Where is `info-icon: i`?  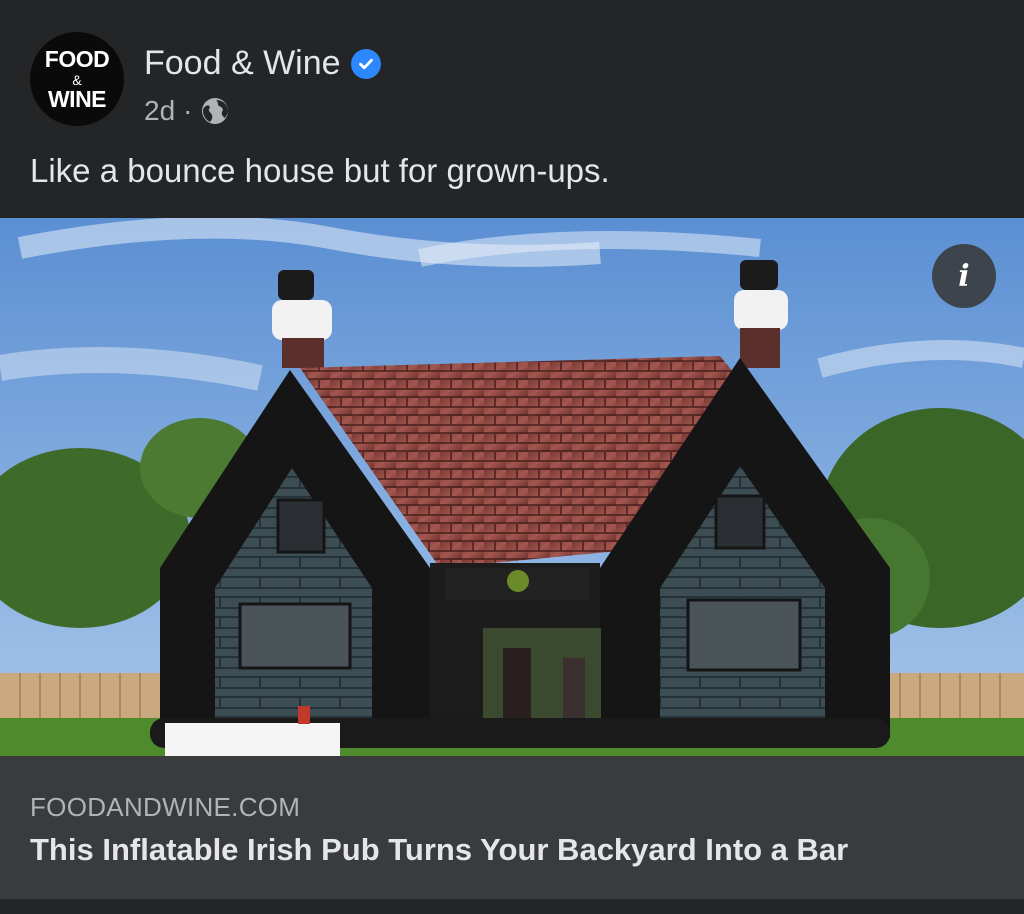
info-icon: i is located at coordinates (964, 276).